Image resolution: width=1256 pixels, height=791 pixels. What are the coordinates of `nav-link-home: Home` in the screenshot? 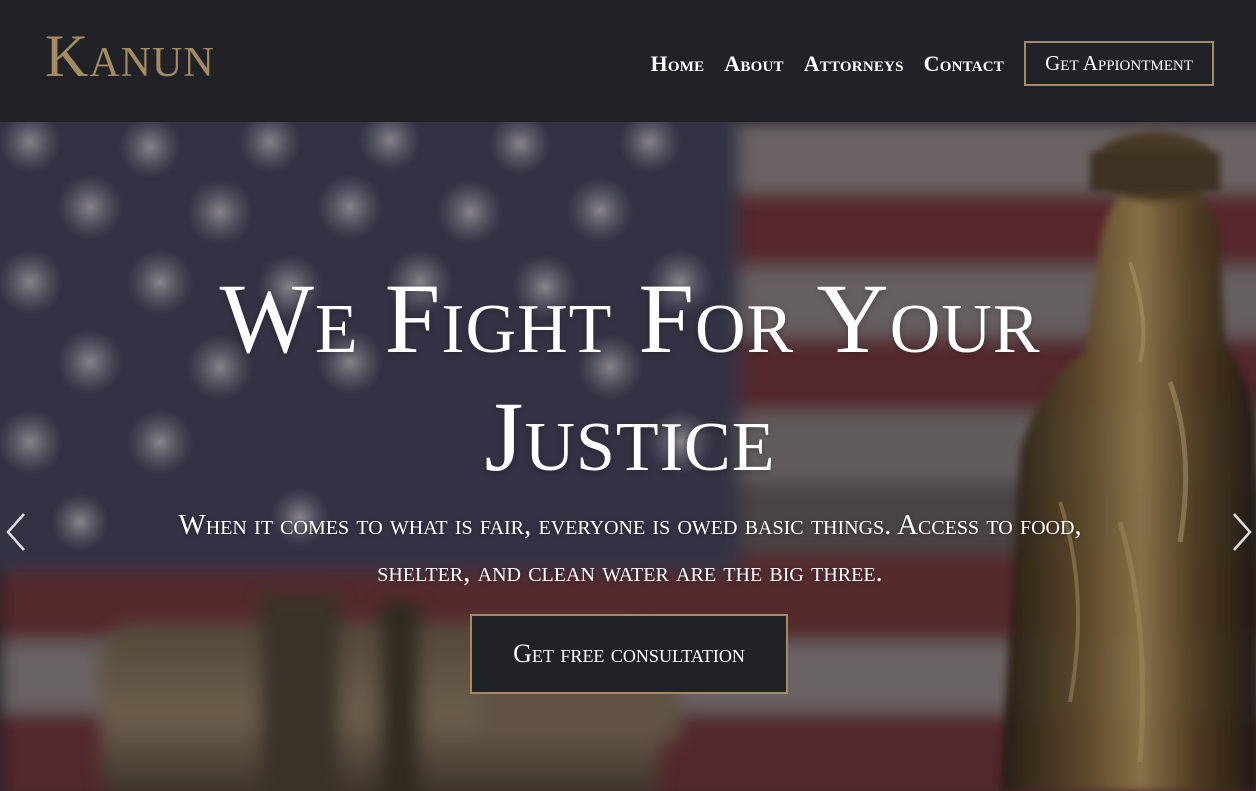 It's located at (678, 64).